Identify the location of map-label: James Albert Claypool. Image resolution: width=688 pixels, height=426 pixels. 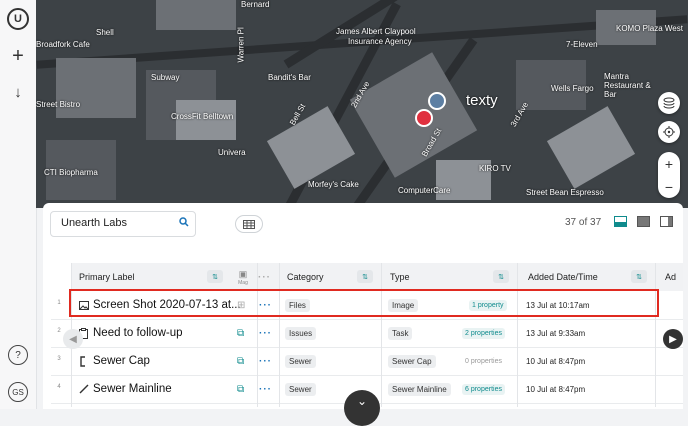
(376, 31).